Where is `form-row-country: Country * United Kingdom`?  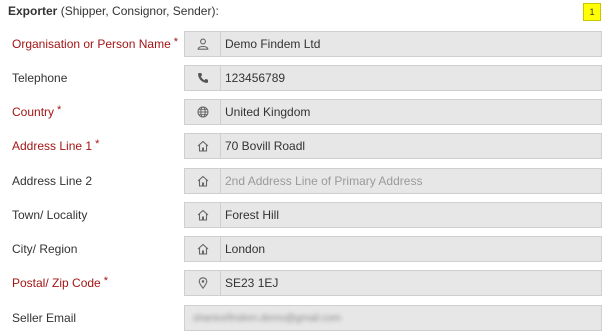 form-row-country: Country * United Kingdom is located at coordinates (304, 112).